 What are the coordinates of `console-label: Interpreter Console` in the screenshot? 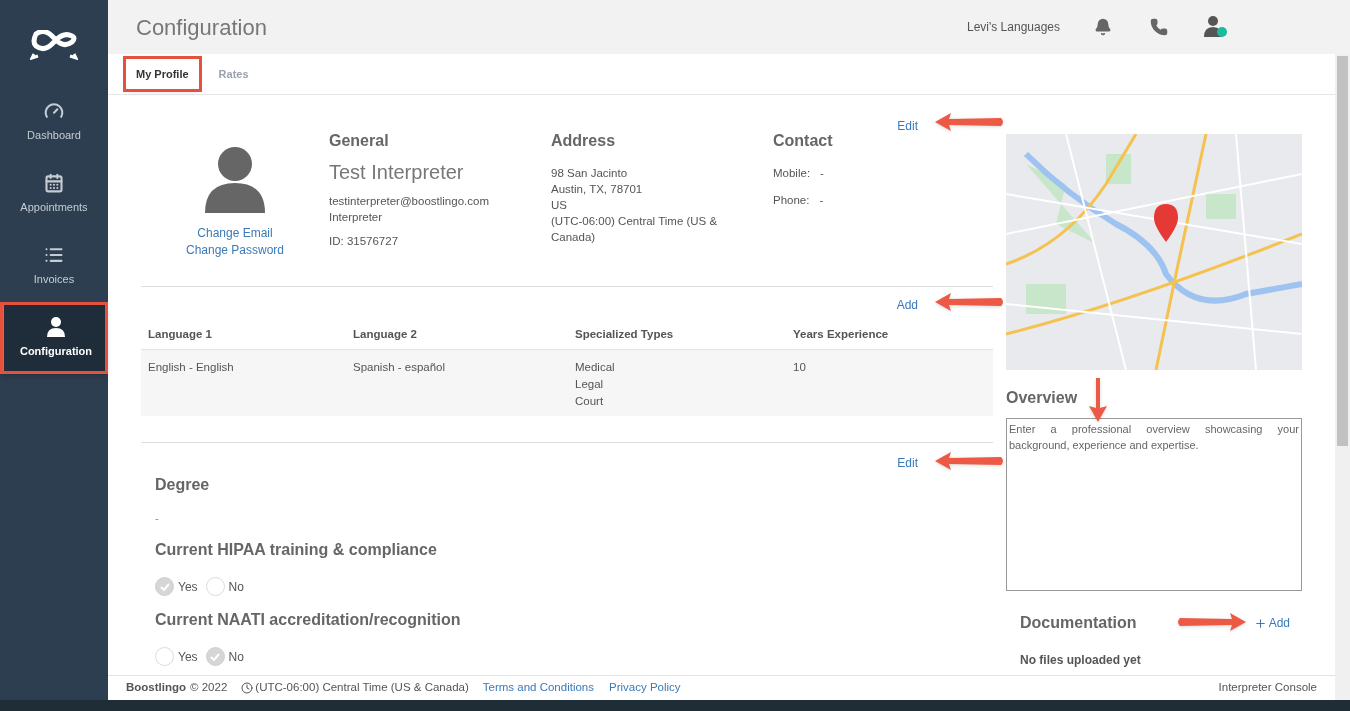 It's located at (1267, 688).